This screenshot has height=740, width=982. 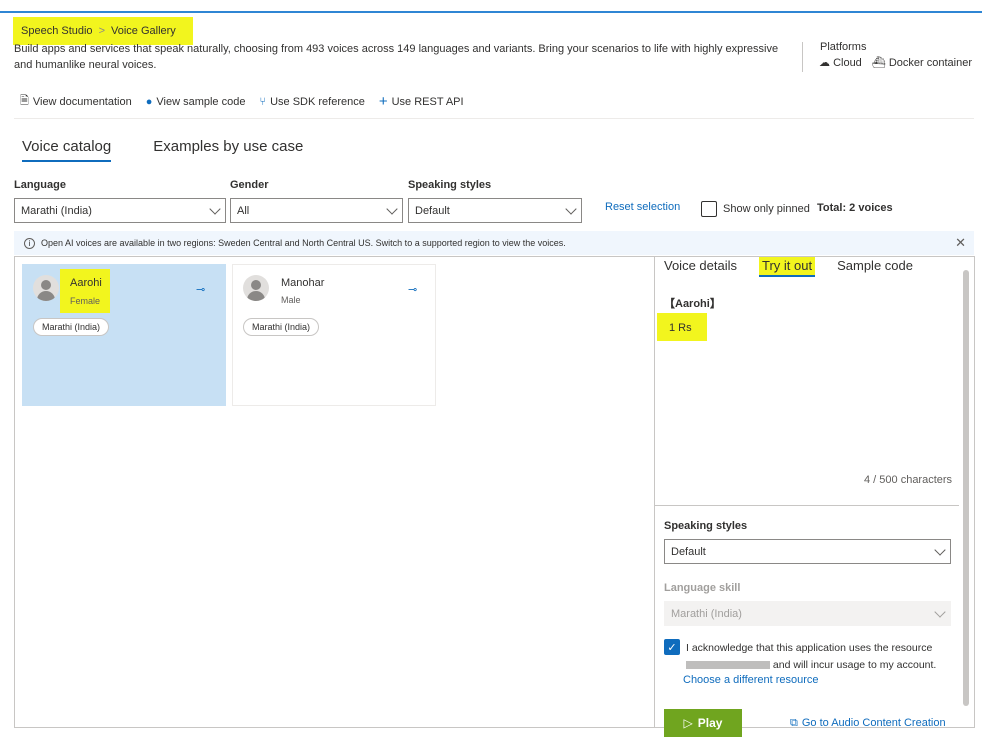 What do you see at coordinates (303, 283) in the screenshot?
I see `voice-name: Manohar` at bounding box center [303, 283].